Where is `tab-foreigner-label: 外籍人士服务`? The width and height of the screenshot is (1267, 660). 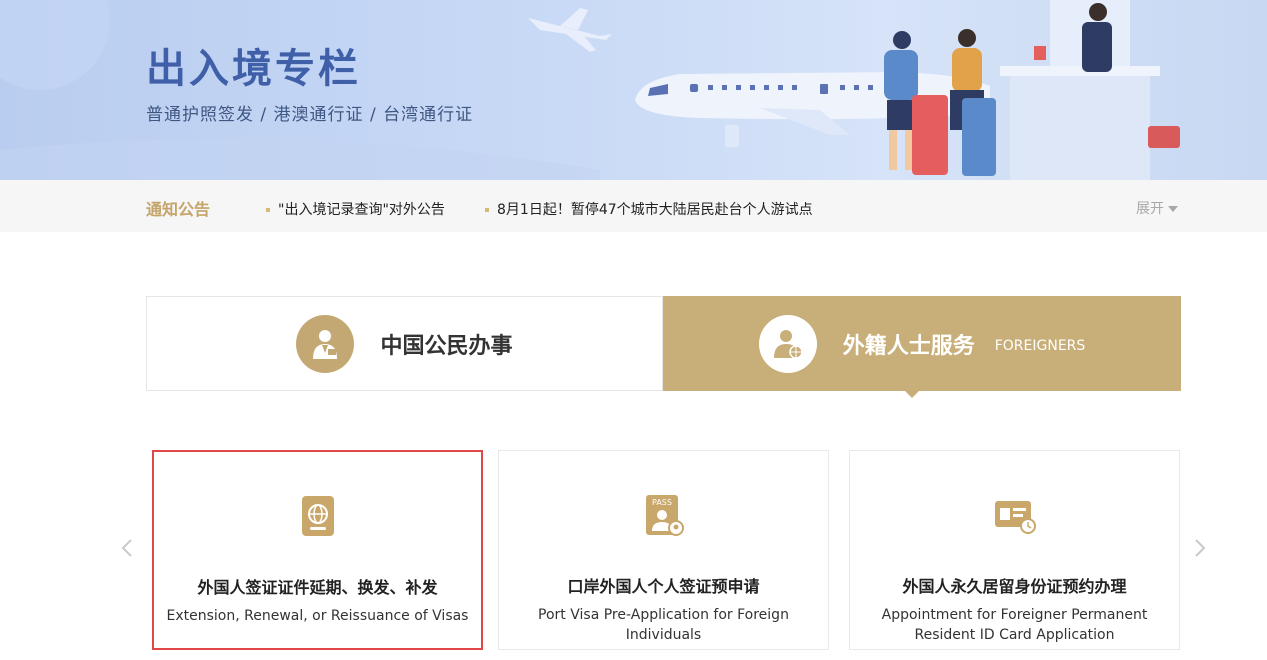 tab-foreigner-label: 外籍人士服务 is located at coordinates (908, 346).